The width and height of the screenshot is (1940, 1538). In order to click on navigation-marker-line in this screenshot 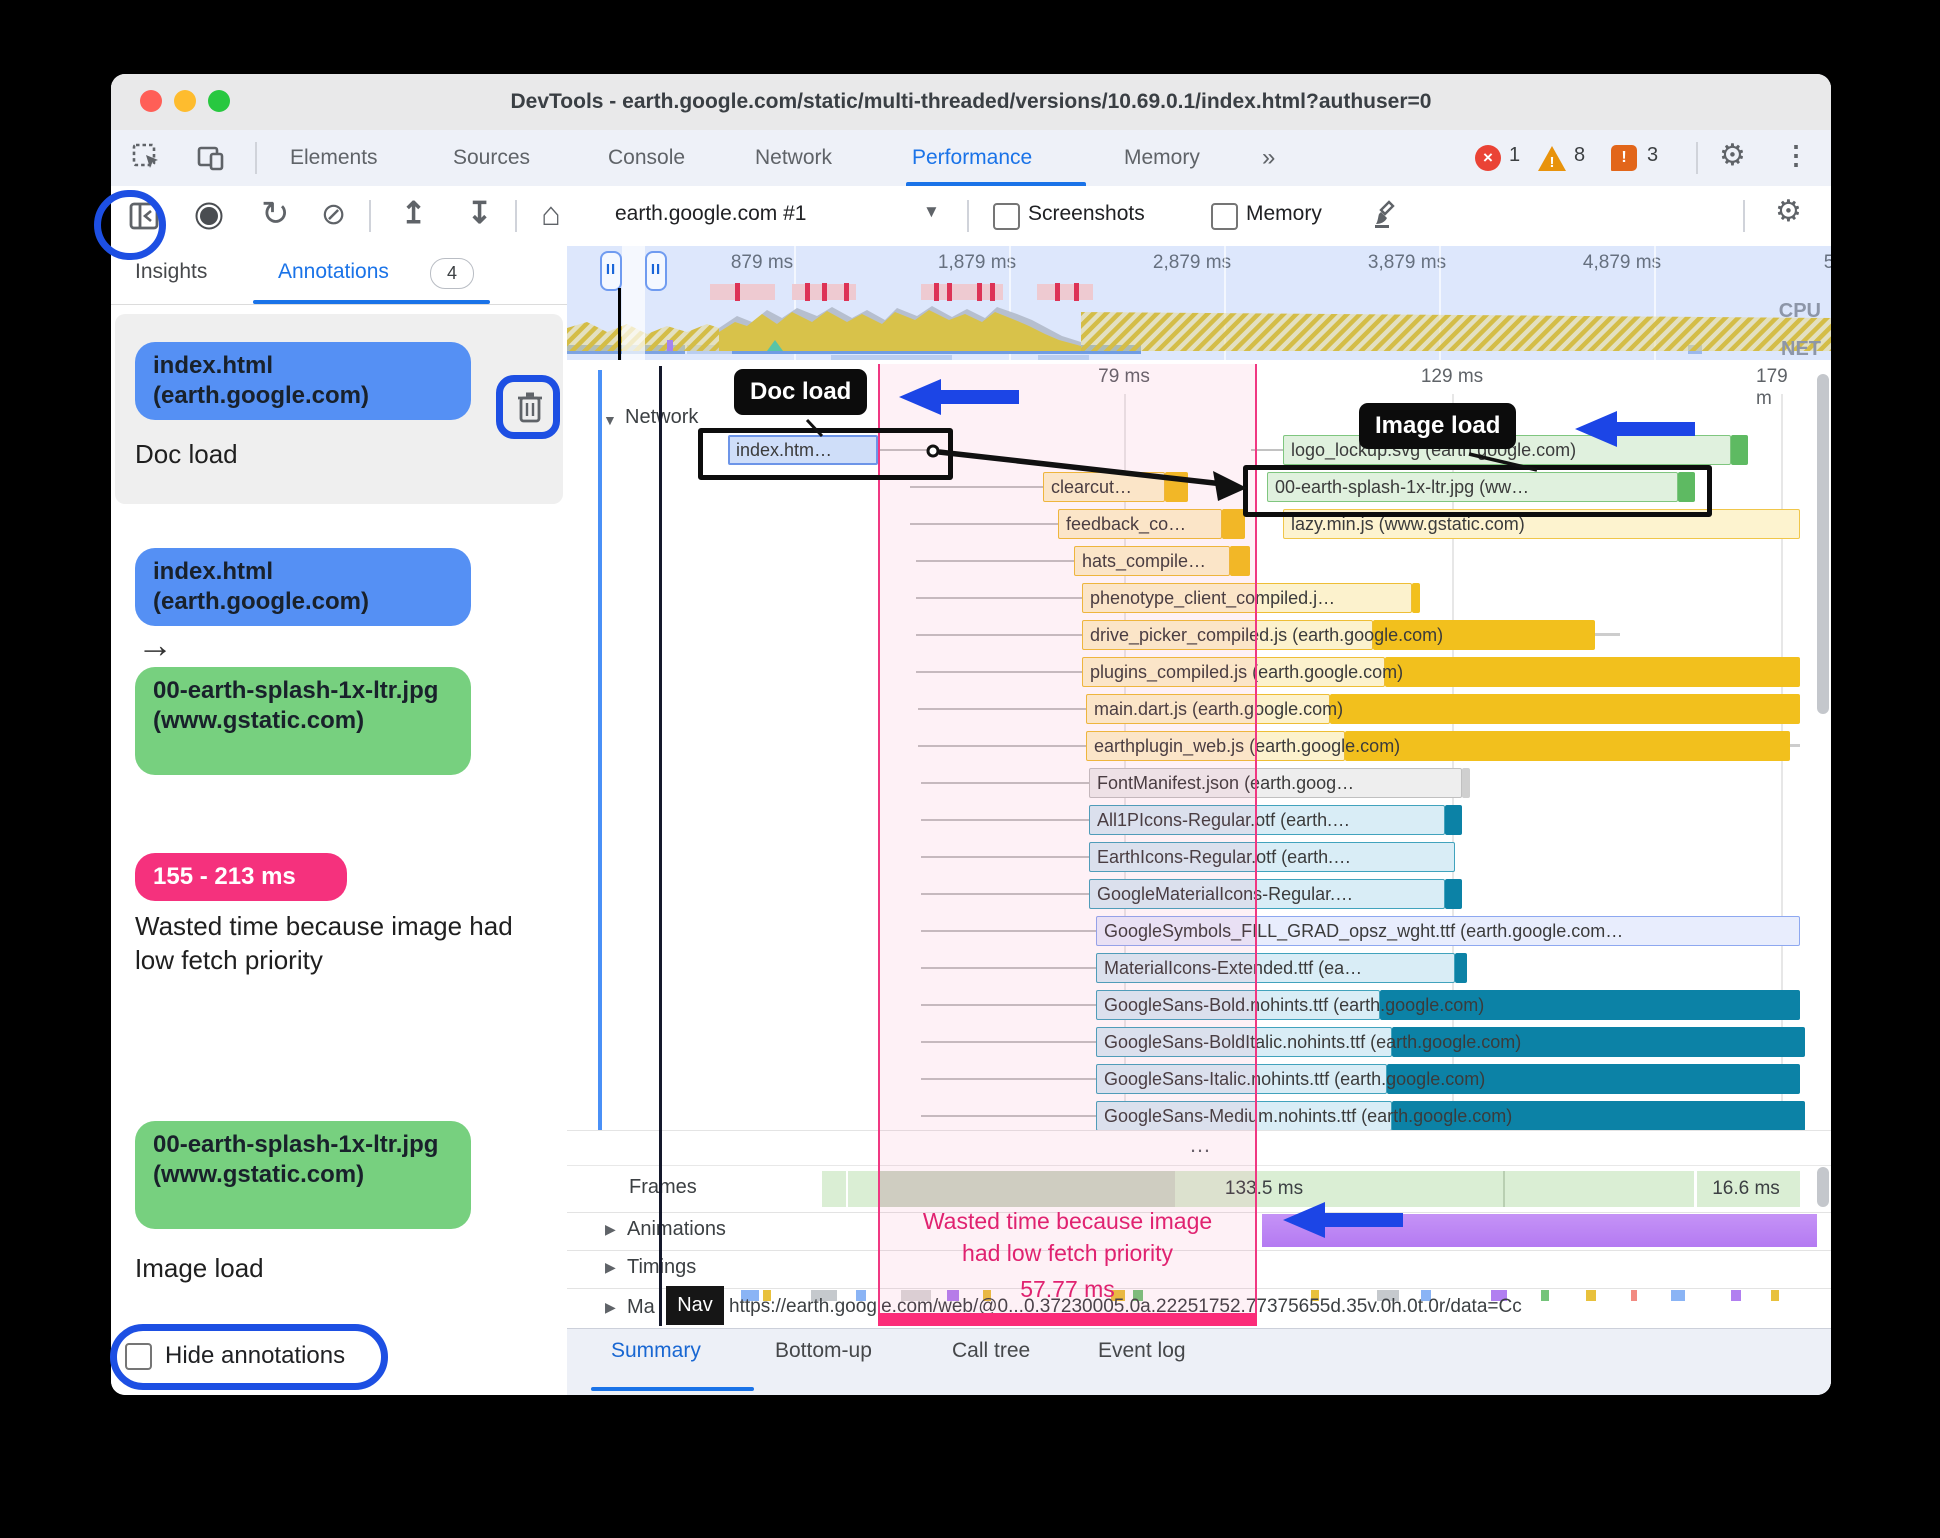, I will do `click(660, 846)`.